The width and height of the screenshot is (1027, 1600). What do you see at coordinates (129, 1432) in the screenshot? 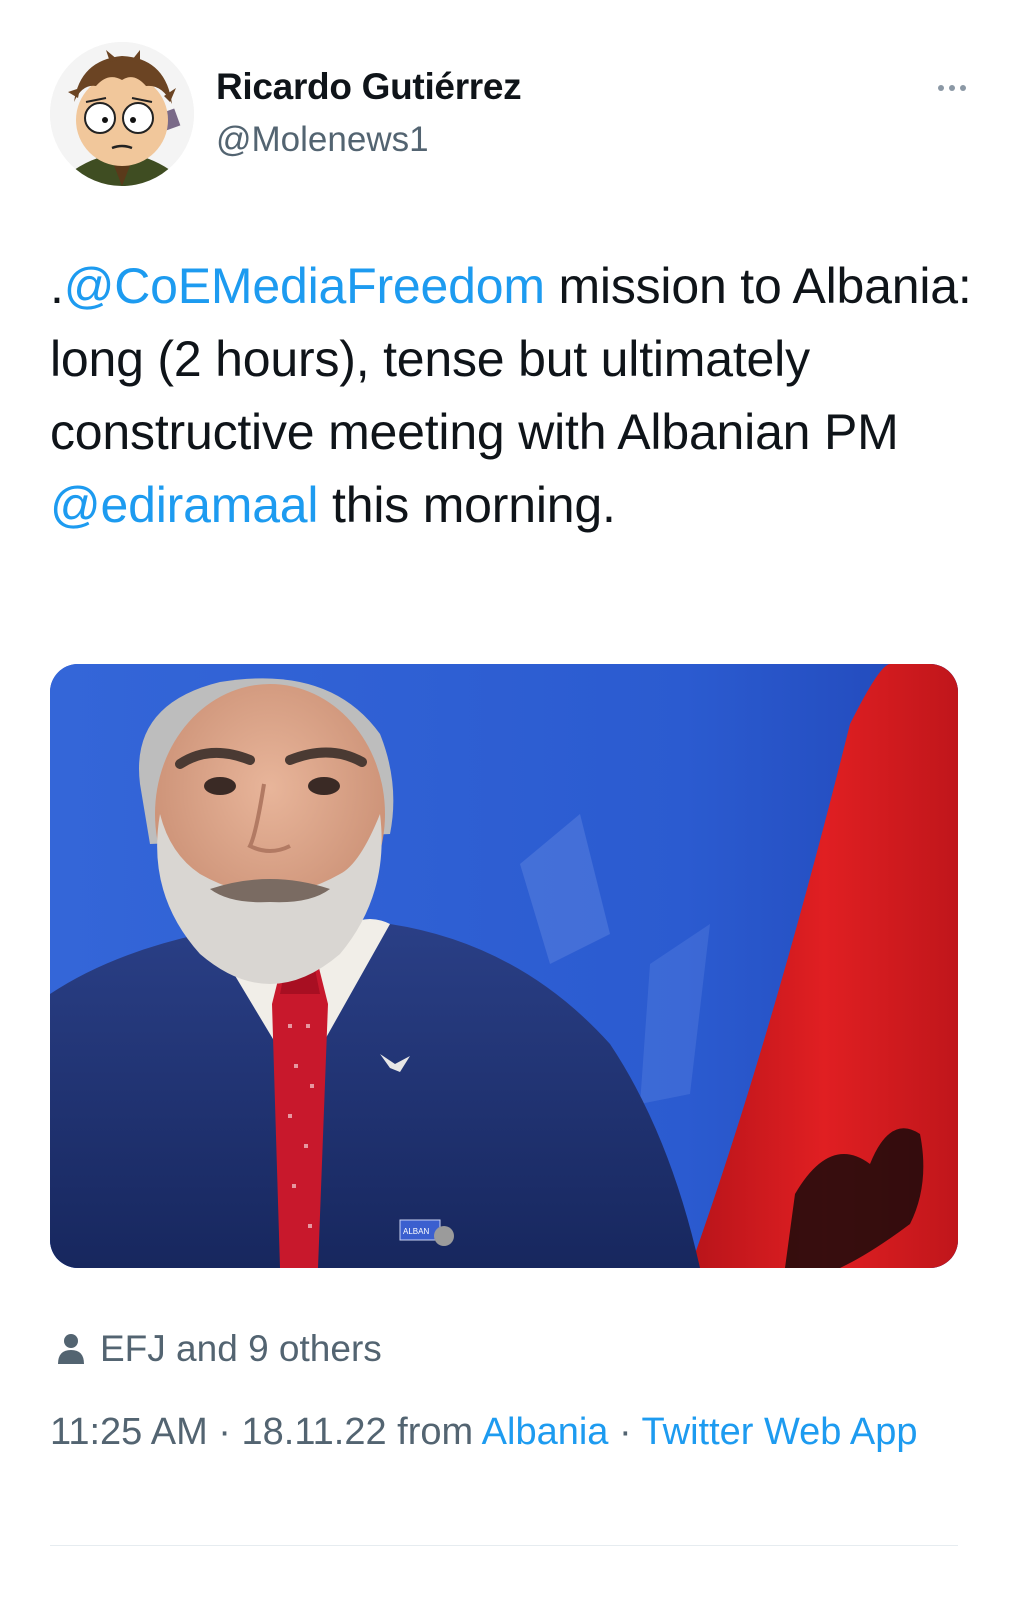
I see `tweet-time: 11:25 AM` at bounding box center [129, 1432].